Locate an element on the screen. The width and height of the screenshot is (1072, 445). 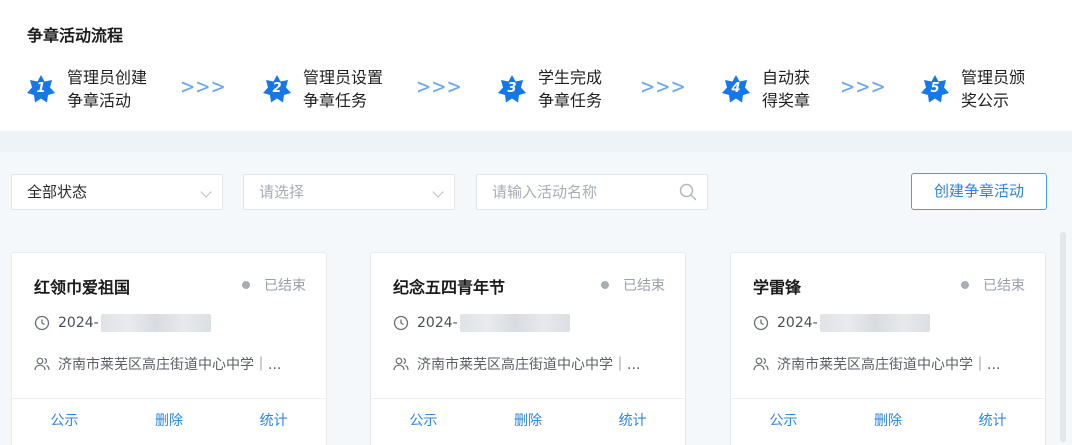
flow-step-1: 1 管理员创建 争章活动 is located at coordinates (86, 89).